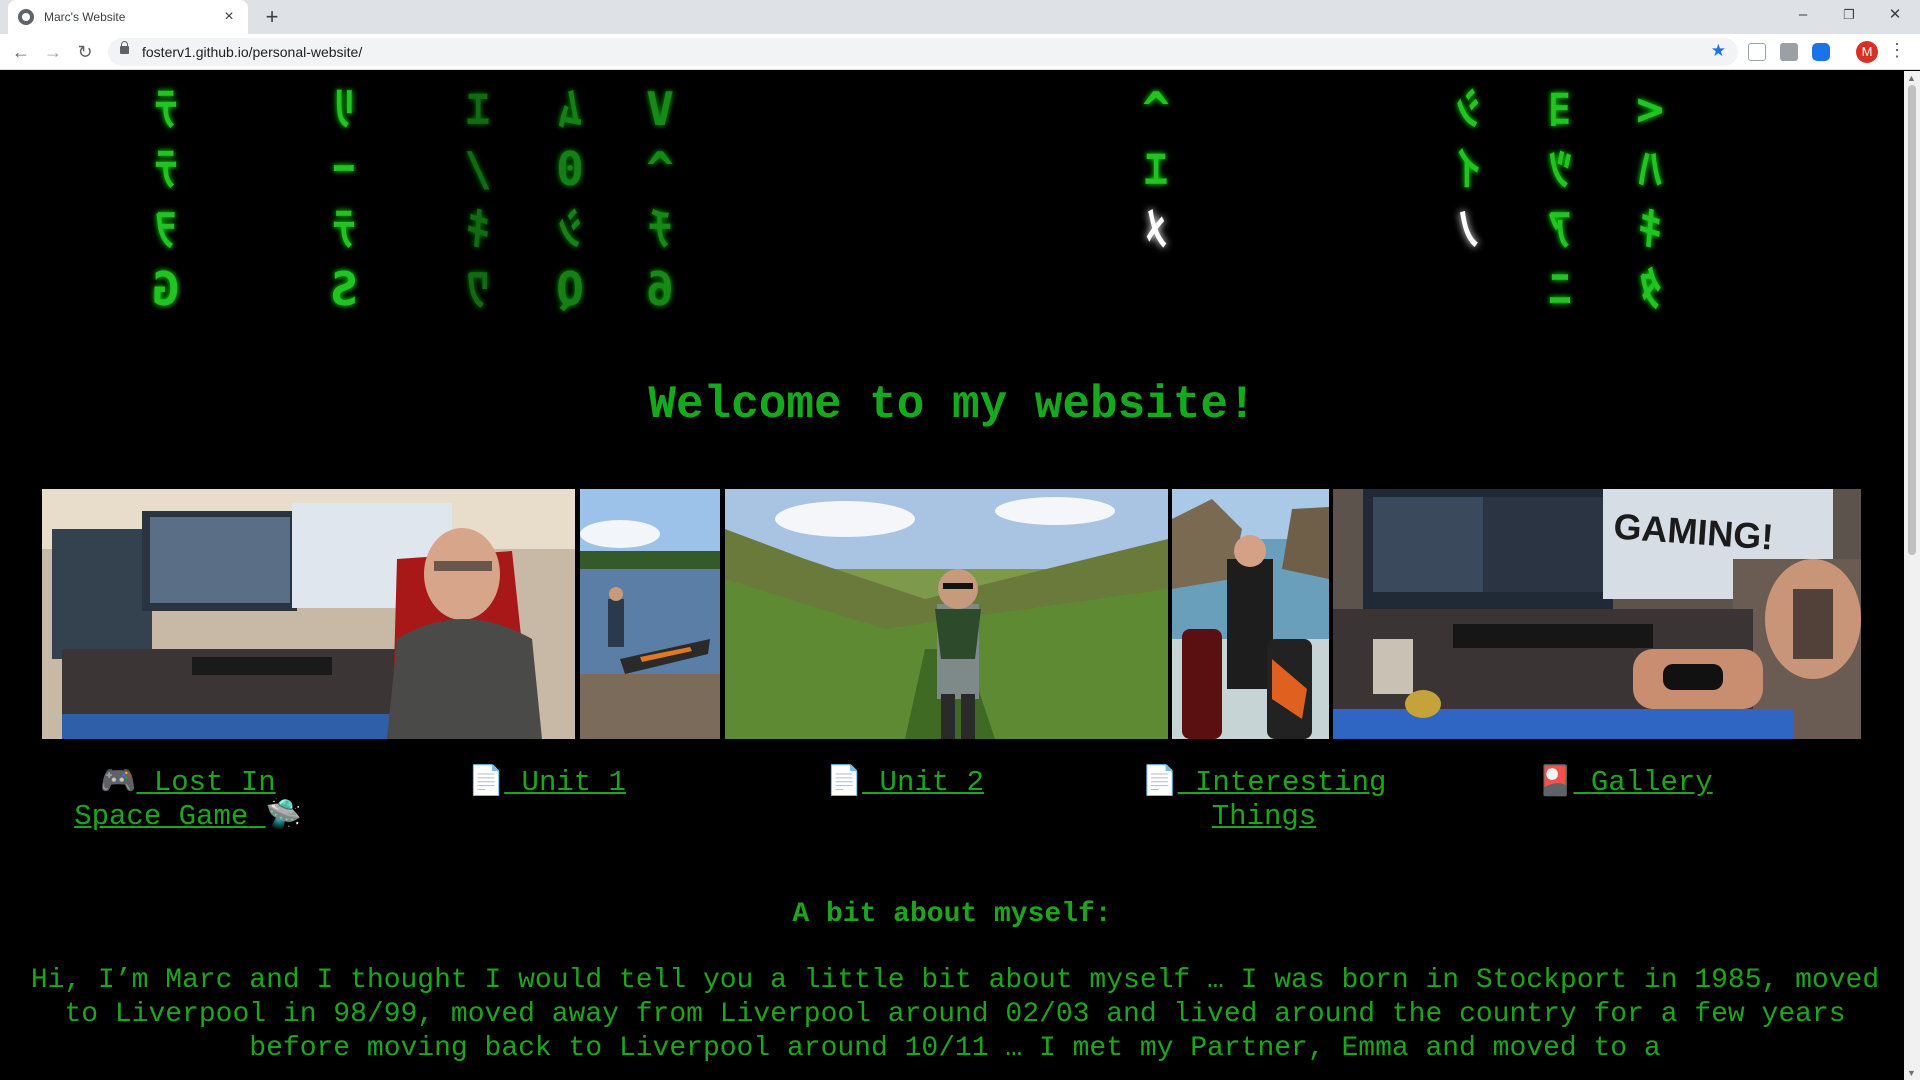 Image resolution: width=1920 pixels, height=1080 pixels. Describe the element at coordinates (166, 289) in the screenshot. I see `rain-glyph: G` at that location.